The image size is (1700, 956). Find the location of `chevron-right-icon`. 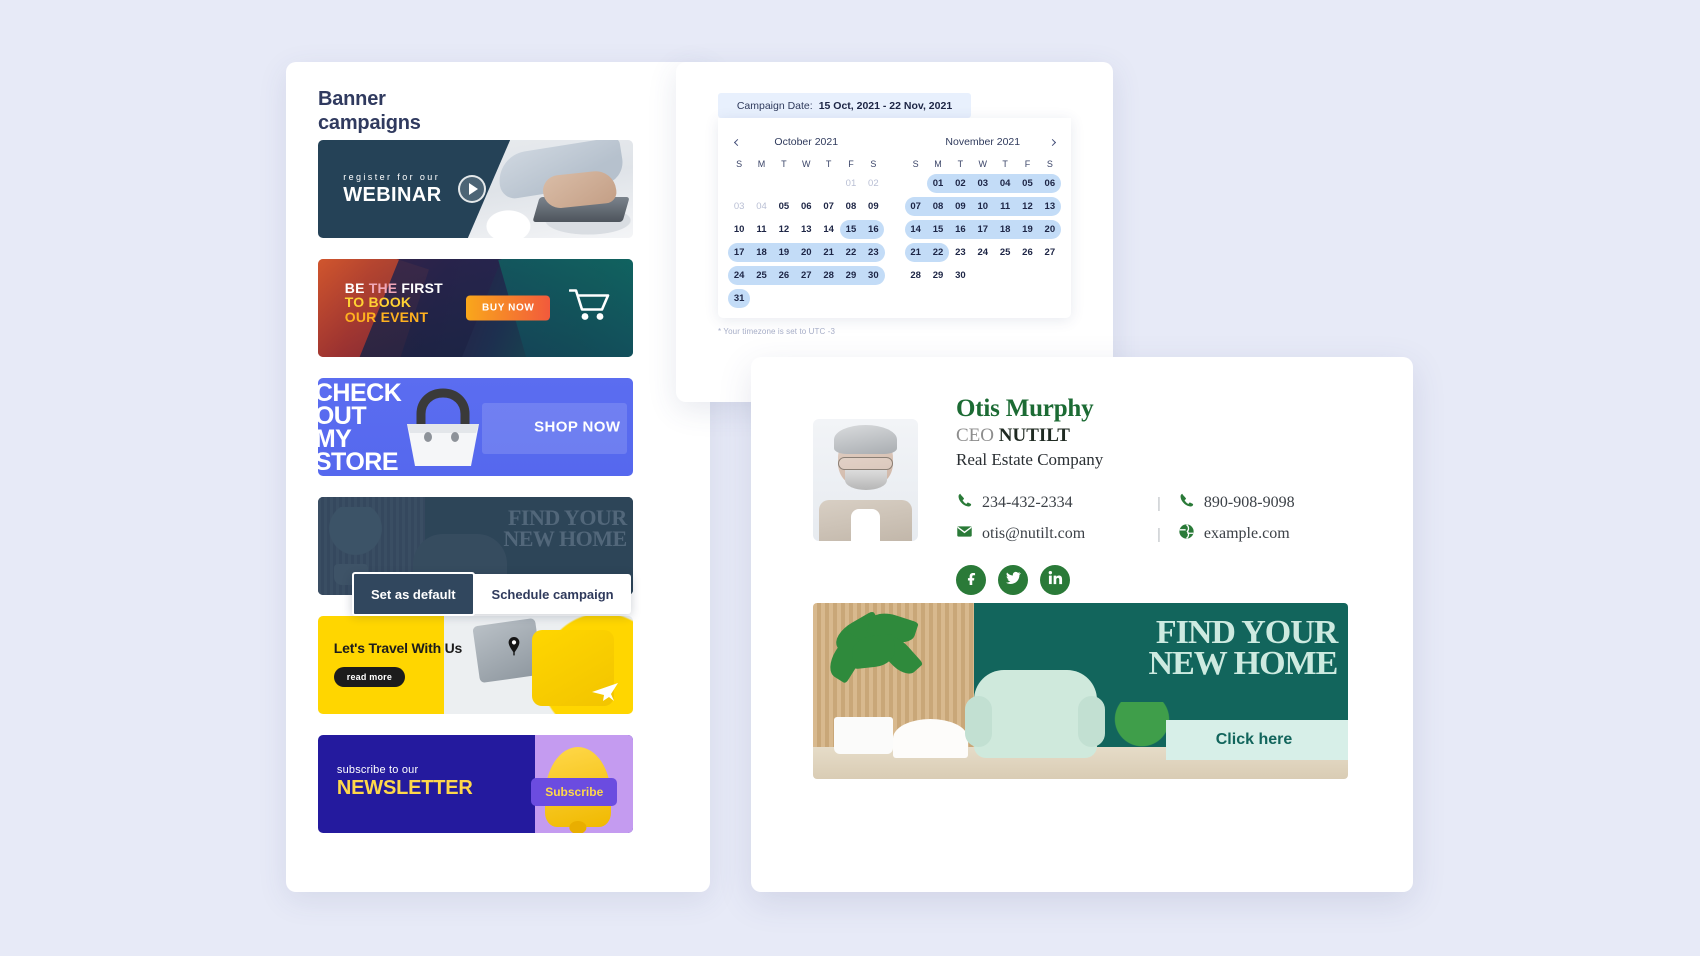

chevron-right-icon is located at coordinates (1052, 142).